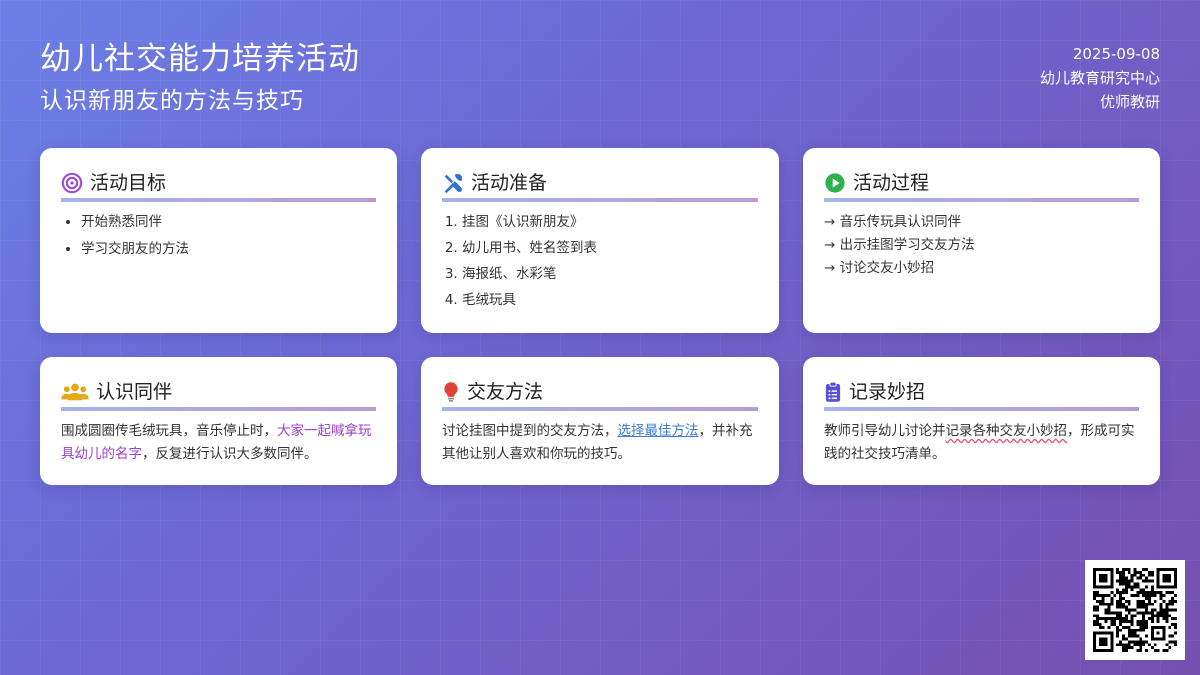  What do you see at coordinates (879, 268) in the screenshot?
I see `step-item: → 讨论交友小妙招` at bounding box center [879, 268].